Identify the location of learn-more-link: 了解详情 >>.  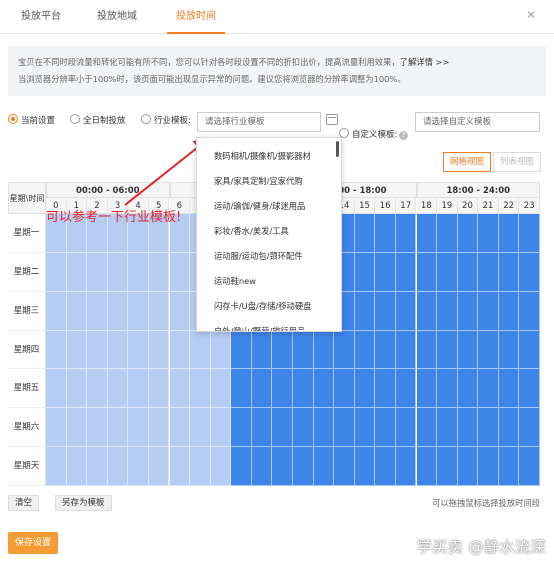
(425, 62).